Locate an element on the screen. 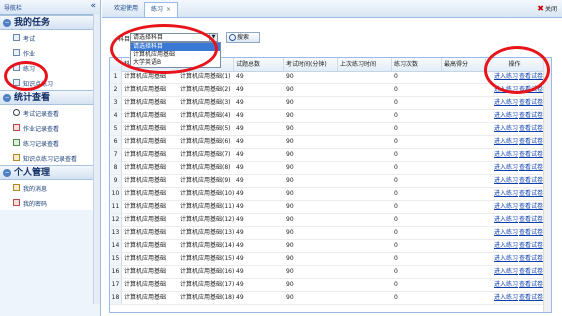 This screenshot has height=316, width=562. tab-practice: 练习 × is located at coordinates (161, 9).